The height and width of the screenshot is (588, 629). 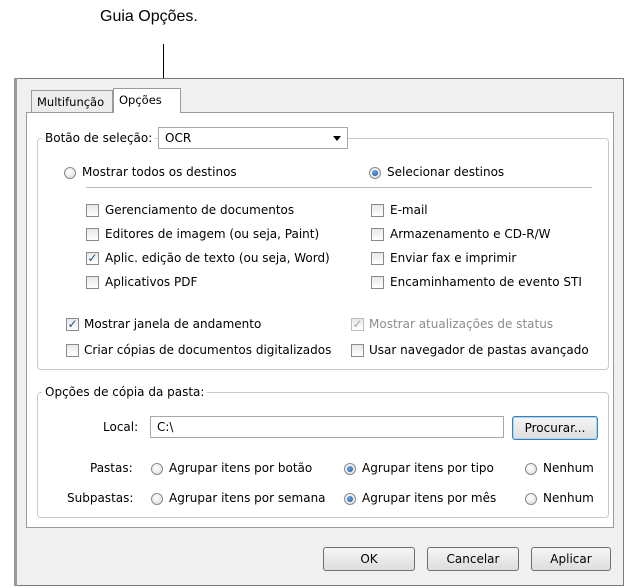 What do you see at coordinates (70, 173) in the screenshot?
I see `show-all-destinations-radio` at bounding box center [70, 173].